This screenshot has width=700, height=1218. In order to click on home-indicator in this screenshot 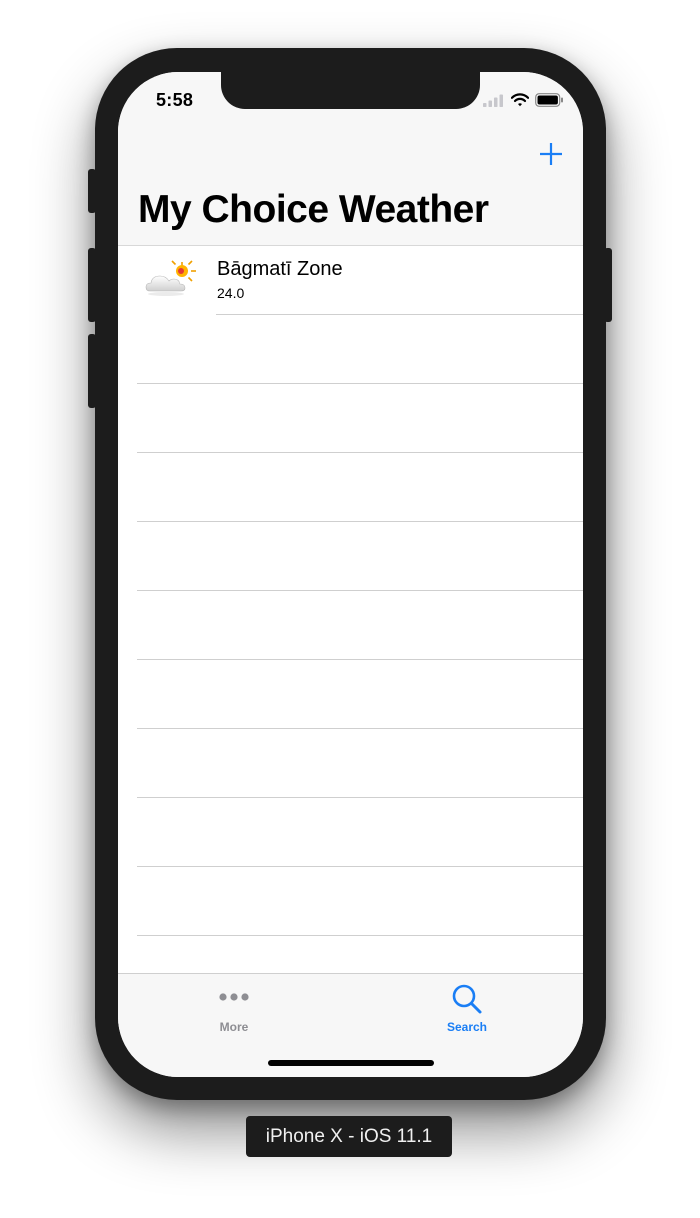, I will do `click(351, 1063)`.